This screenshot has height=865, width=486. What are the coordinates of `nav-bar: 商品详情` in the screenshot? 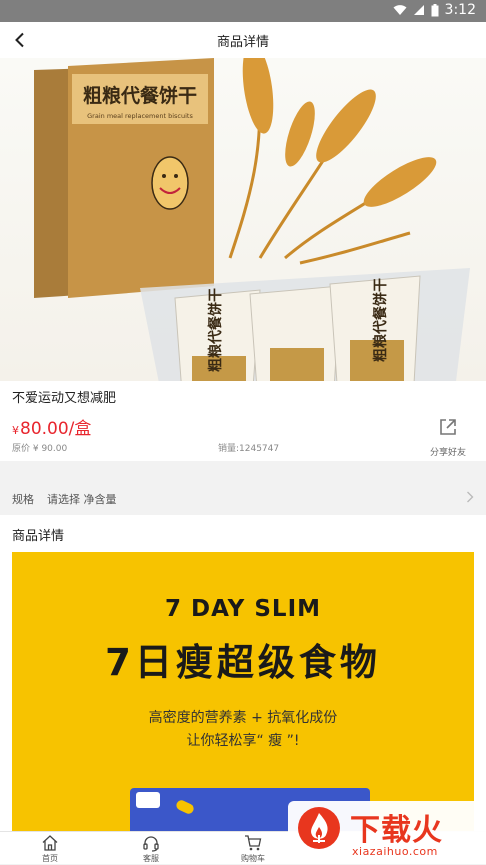 It's located at (243, 40).